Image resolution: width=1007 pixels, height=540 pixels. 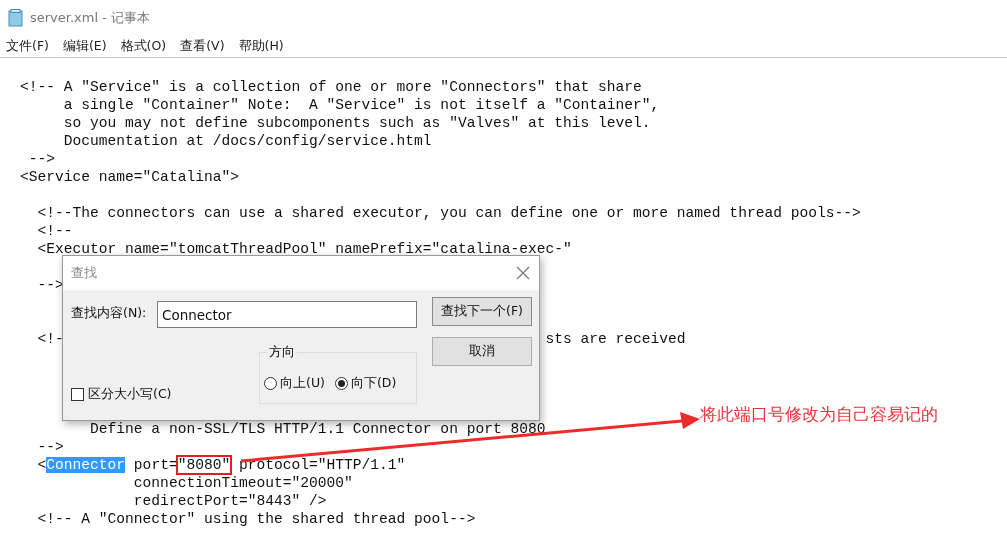 I want to click on code-text: <!-, so click(x=50, y=339).